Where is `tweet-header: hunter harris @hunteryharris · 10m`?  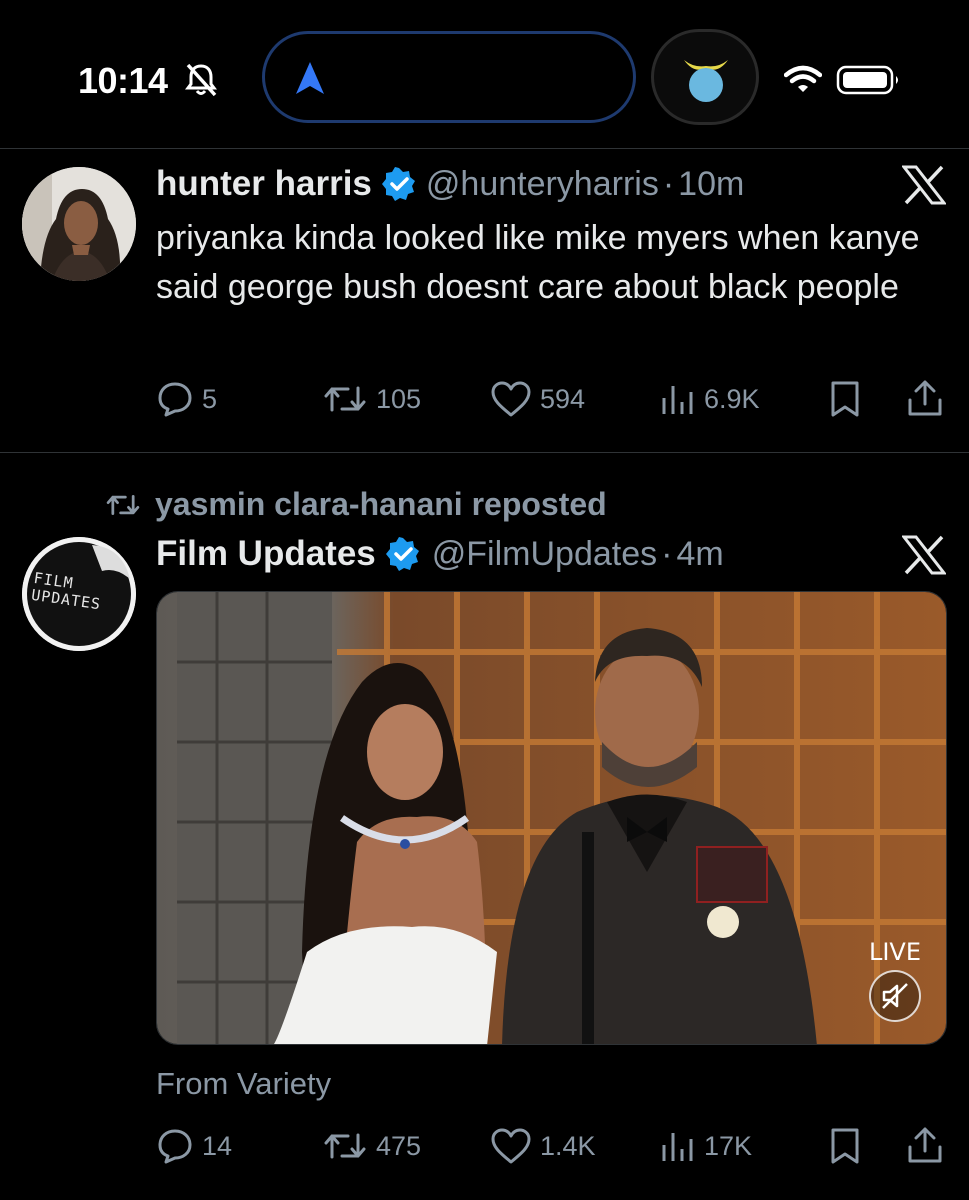
tweet-header: hunter harris @hunteryharris · 10m is located at coordinates (450, 184).